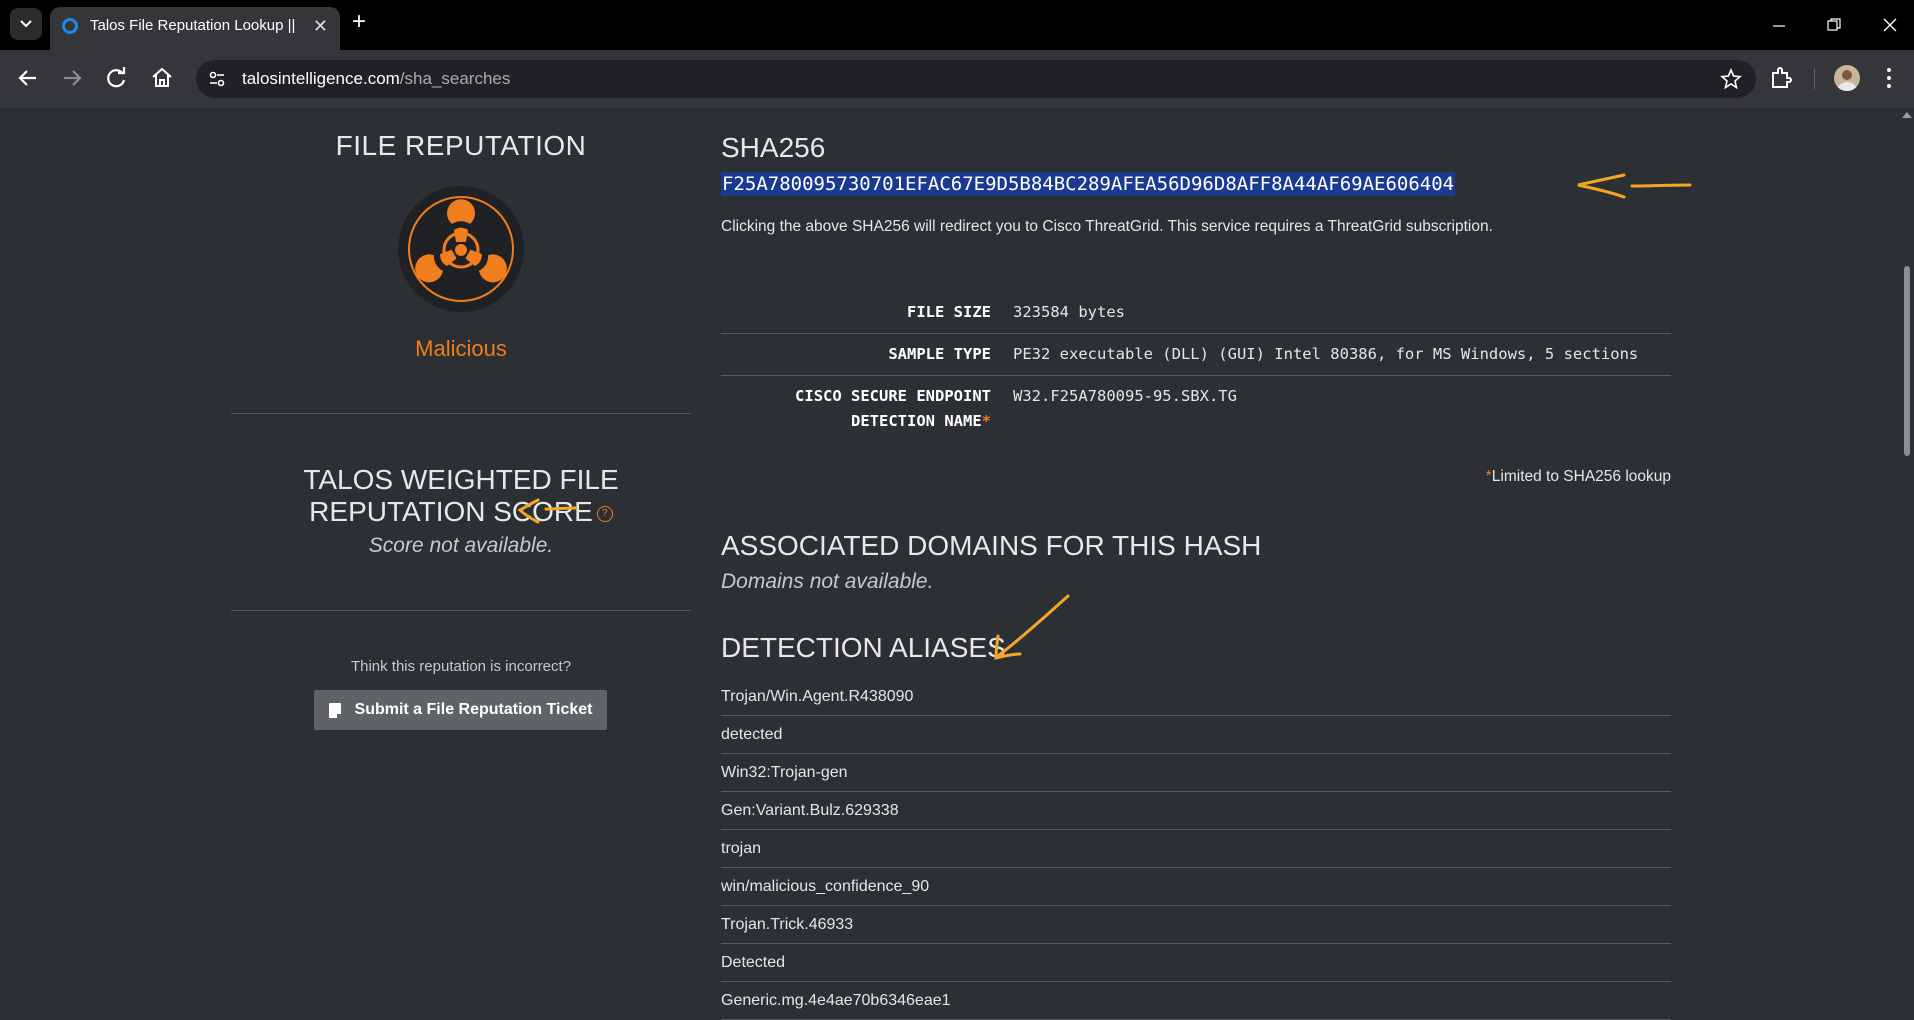 This screenshot has width=1914, height=1020. Describe the element at coordinates (1196, 1001) in the screenshot. I see `list-item: Generic.mg.4e4ae70b6346eae1` at that location.